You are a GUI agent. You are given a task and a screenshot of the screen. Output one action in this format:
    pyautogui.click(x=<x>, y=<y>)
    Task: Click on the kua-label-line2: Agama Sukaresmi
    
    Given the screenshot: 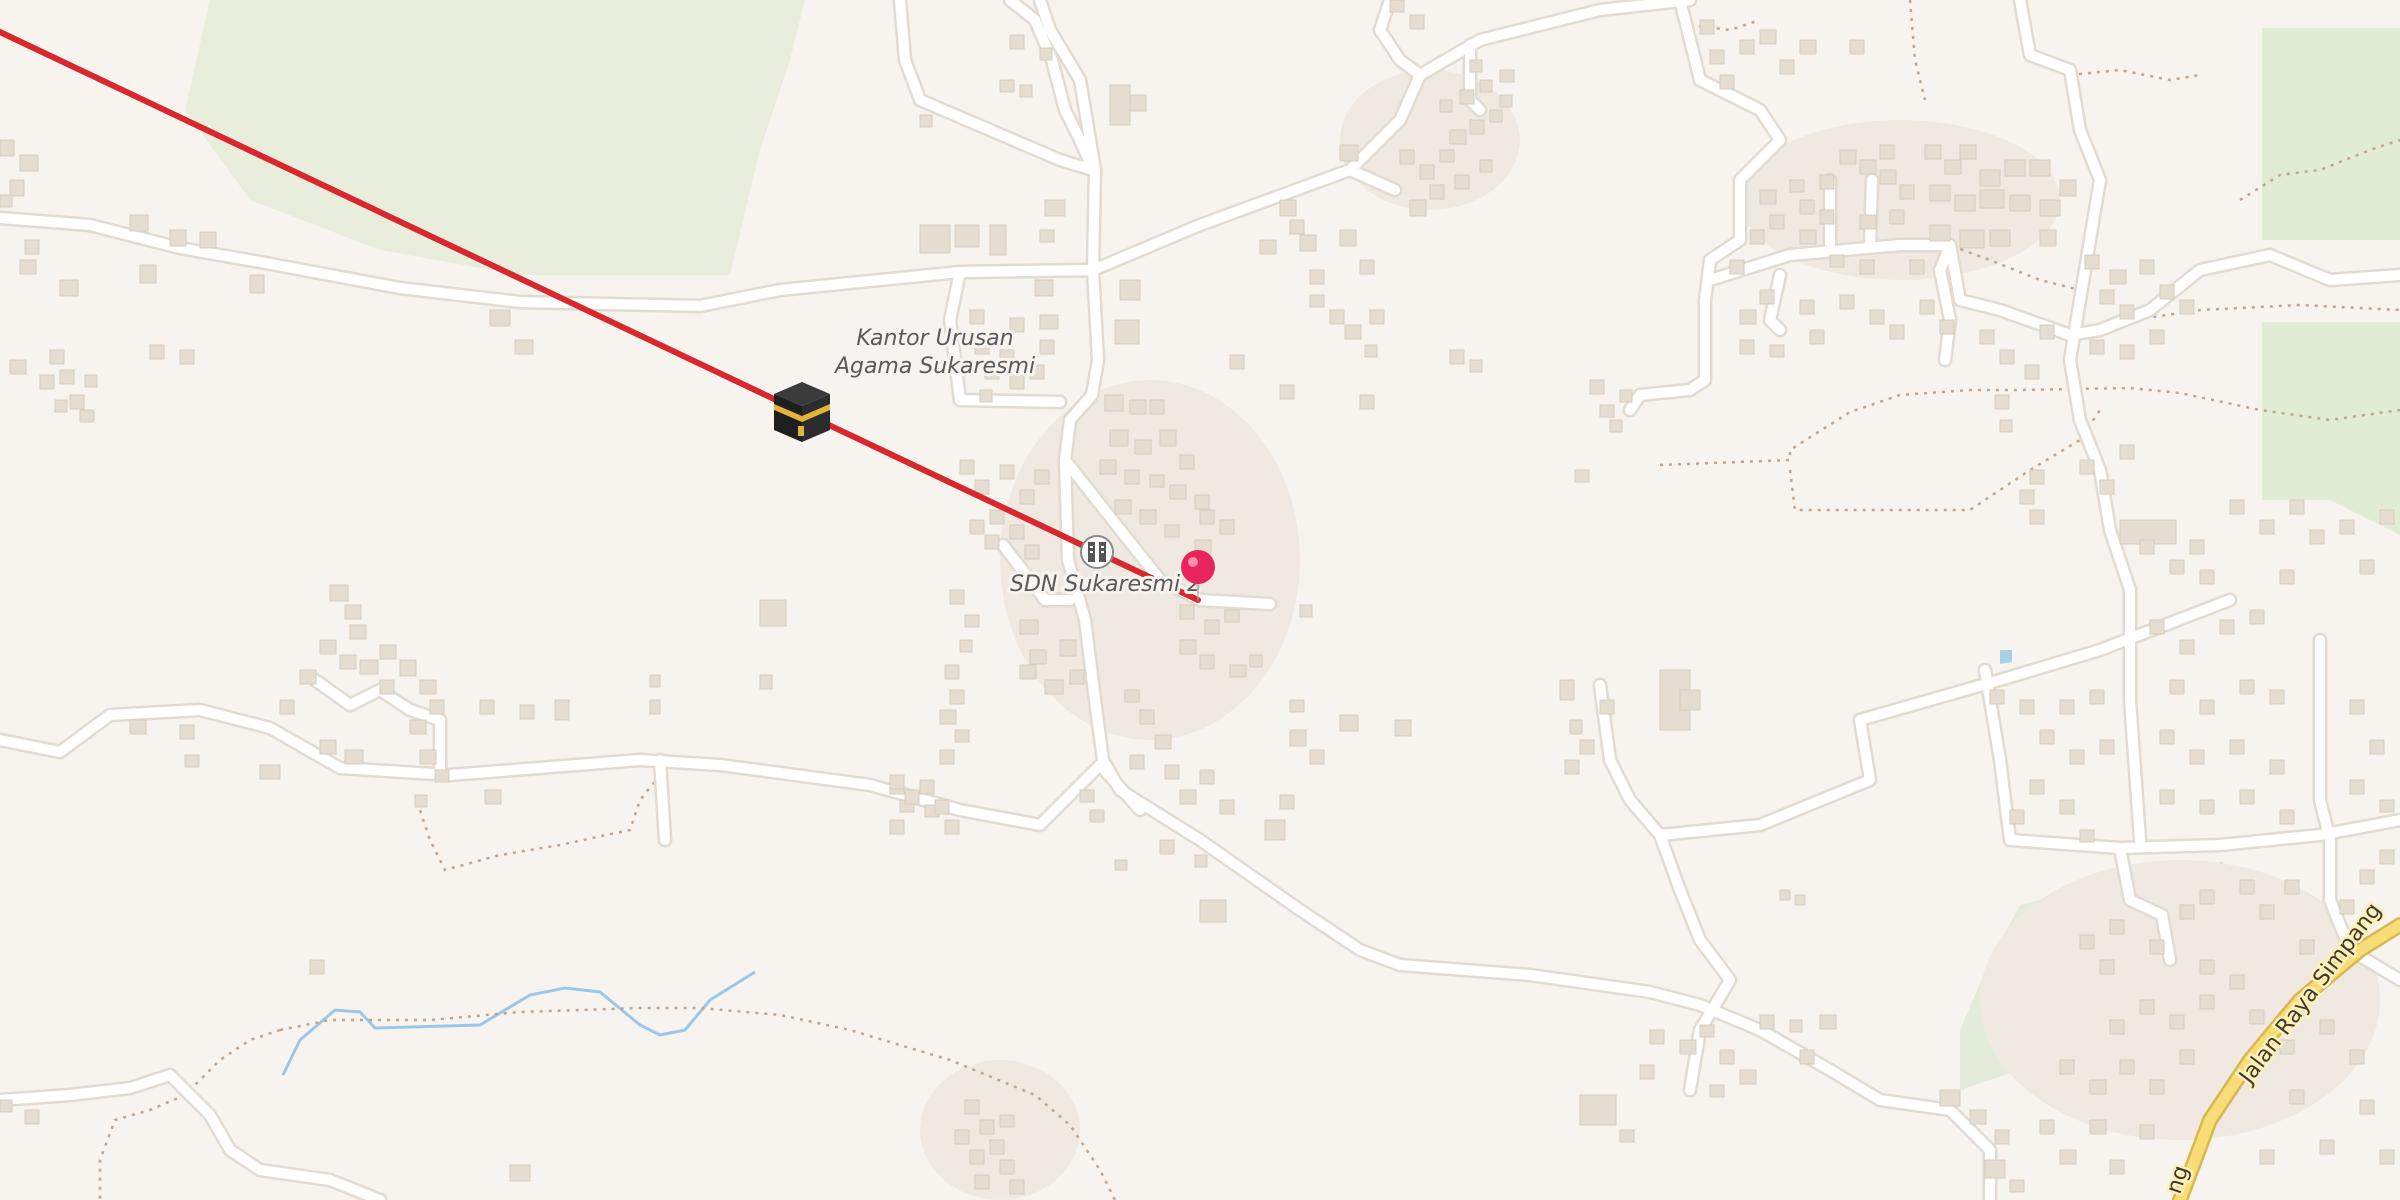 What is the action you would take?
    pyautogui.click(x=934, y=366)
    